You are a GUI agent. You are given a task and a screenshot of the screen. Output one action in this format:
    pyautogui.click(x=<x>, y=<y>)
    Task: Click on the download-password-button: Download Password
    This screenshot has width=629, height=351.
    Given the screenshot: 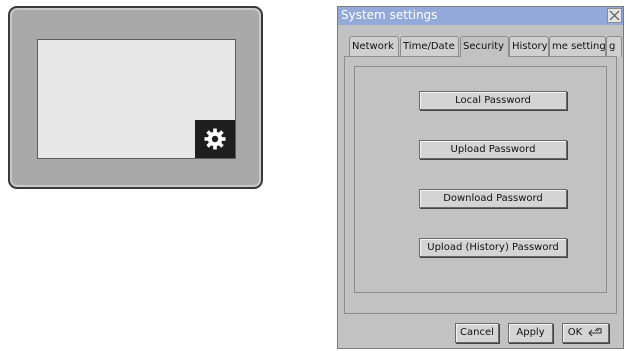 What is the action you would take?
    pyautogui.click(x=493, y=198)
    